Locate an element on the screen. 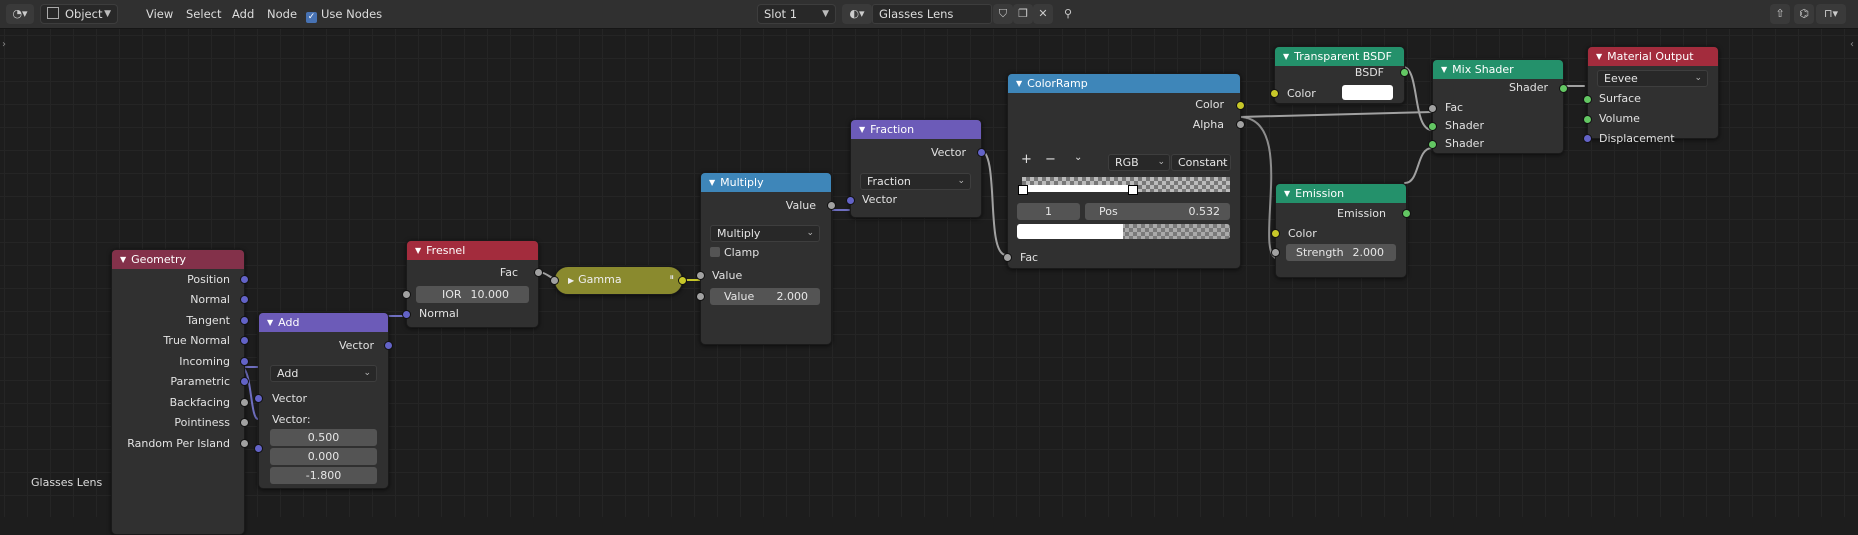 This screenshot has width=1858, height=535. render-target-dropdown: Eevee ⌄ is located at coordinates (1652, 78).